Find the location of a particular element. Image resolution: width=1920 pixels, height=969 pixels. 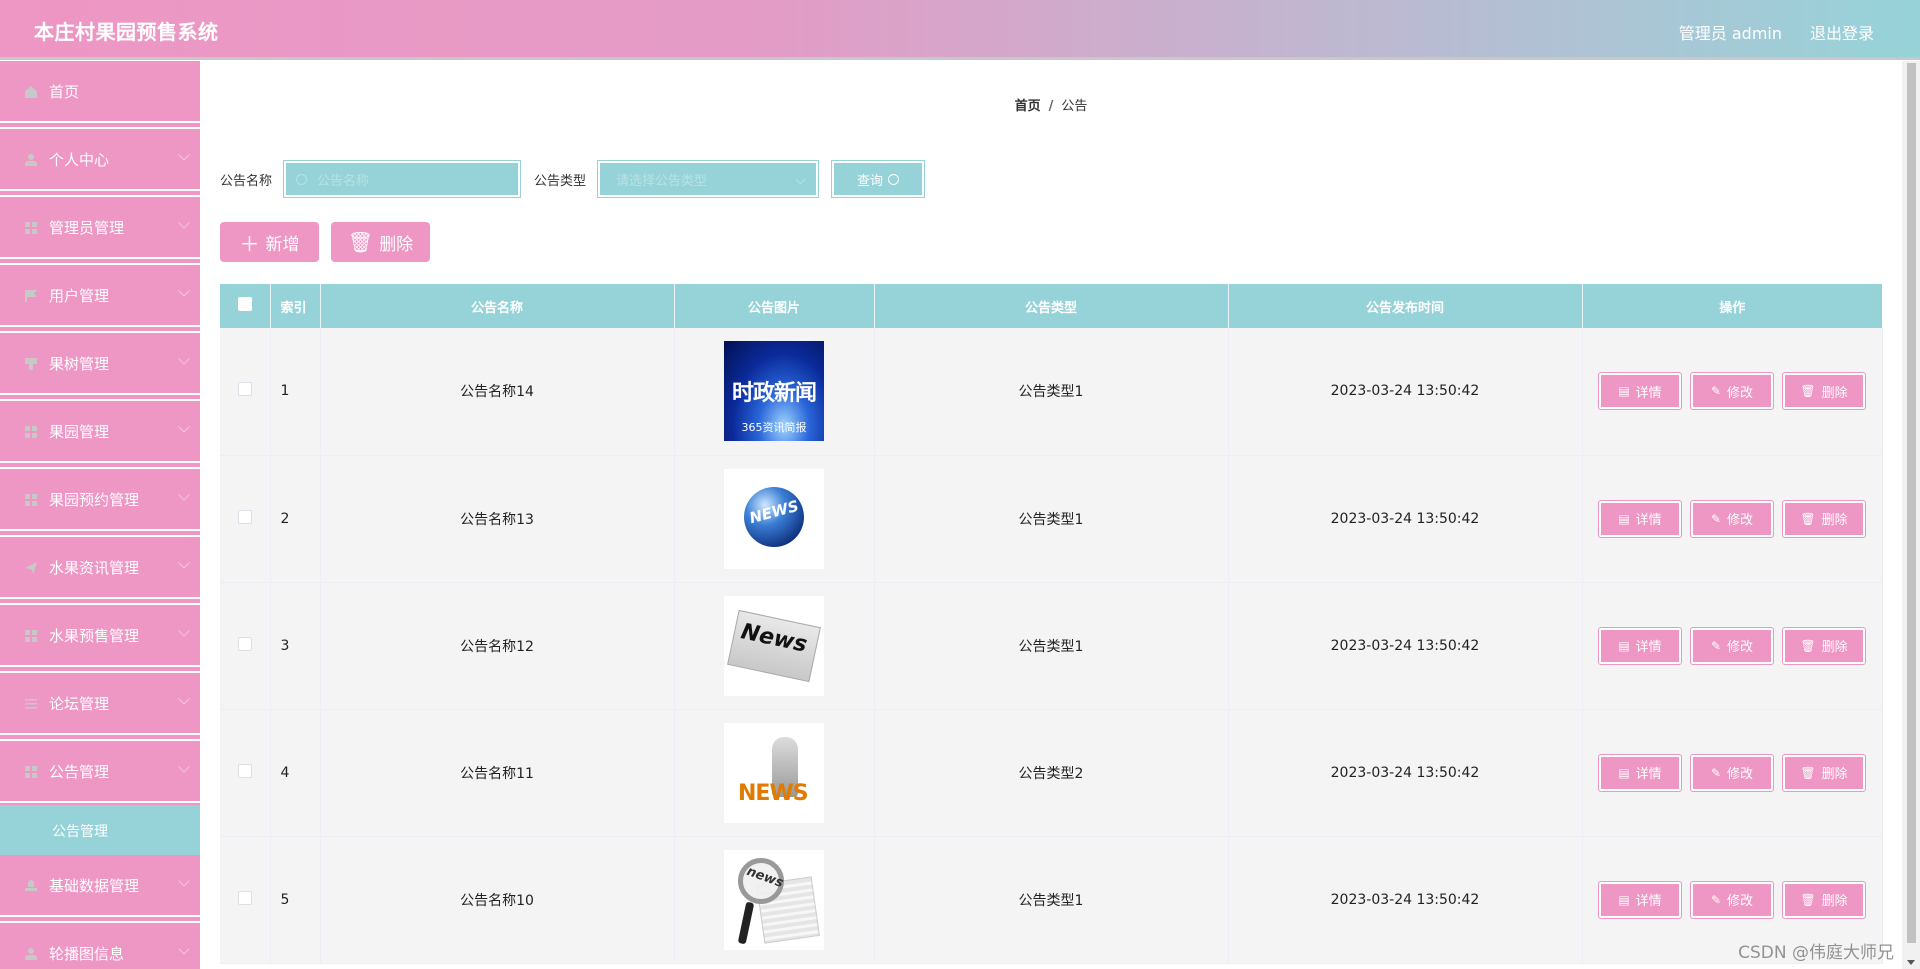

search-icon is located at coordinates (302, 179).